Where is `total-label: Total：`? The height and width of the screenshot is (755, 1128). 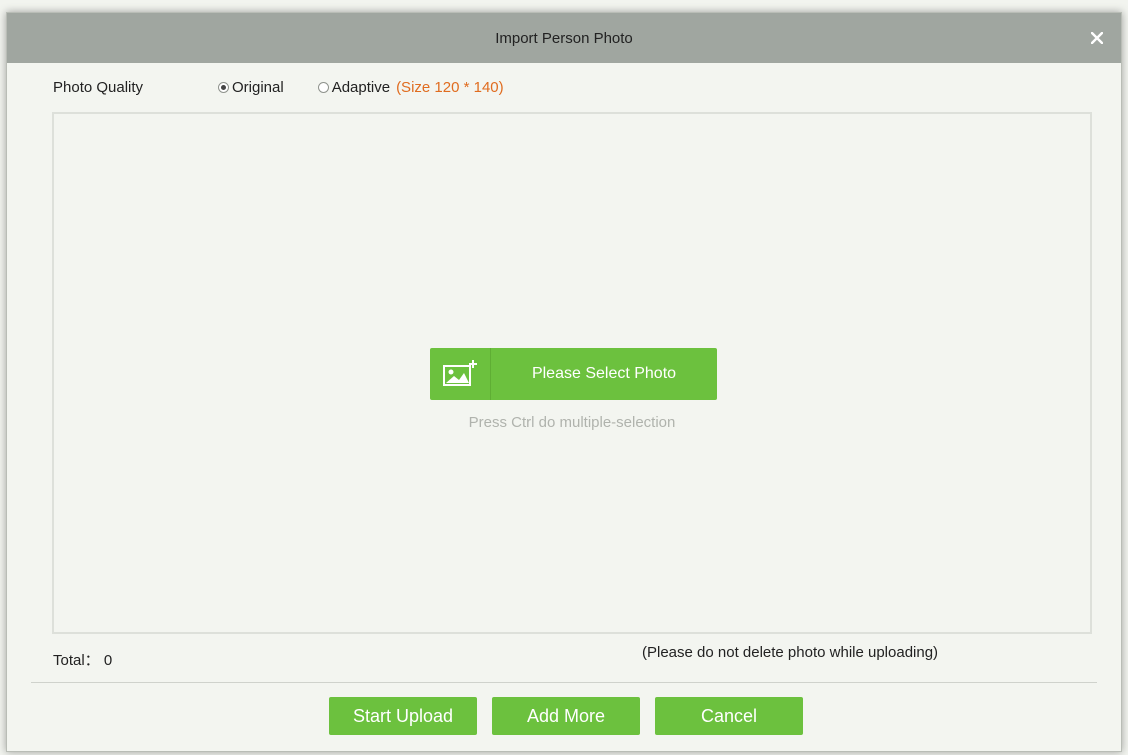
total-label: Total： is located at coordinates (76, 660).